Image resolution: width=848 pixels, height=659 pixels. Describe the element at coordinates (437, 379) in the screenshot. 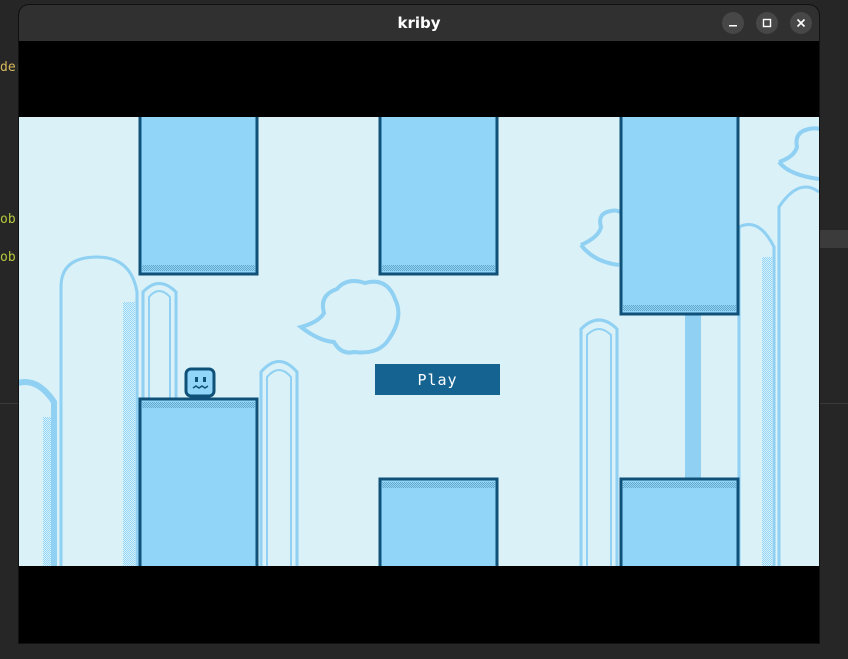

I see `play-button: Play` at that location.